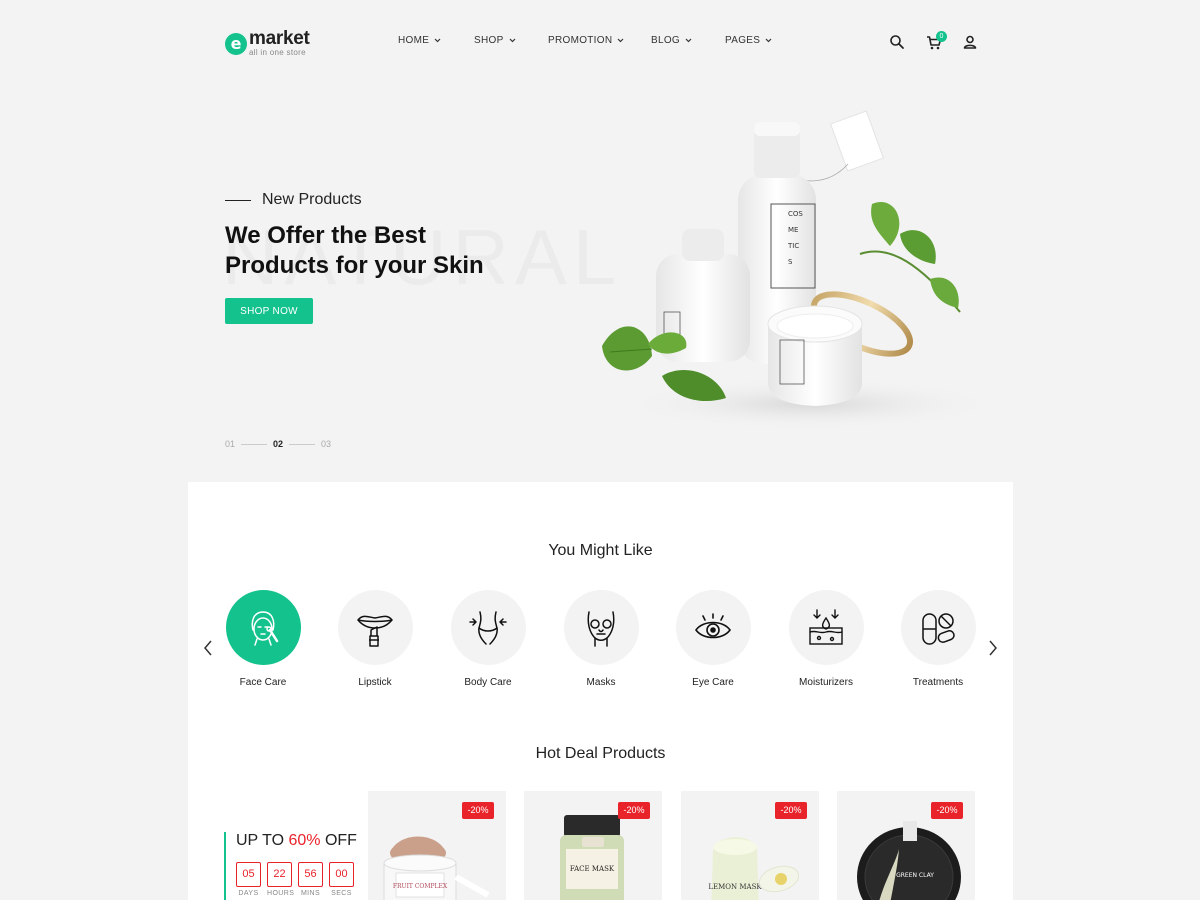  What do you see at coordinates (713, 625) in the screenshot?
I see `eye-icon` at bounding box center [713, 625].